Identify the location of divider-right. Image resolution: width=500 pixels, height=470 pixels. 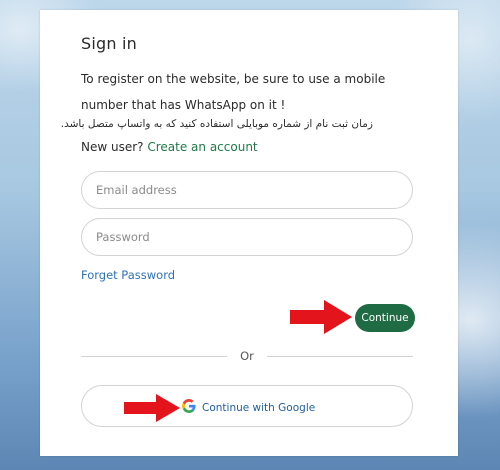
(340, 356).